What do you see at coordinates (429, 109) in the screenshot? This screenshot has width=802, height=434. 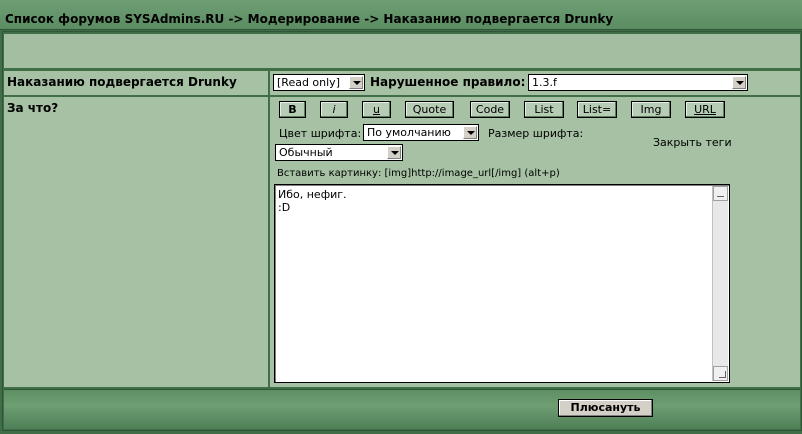 I see `quote-button: Quote` at bounding box center [429, 109].